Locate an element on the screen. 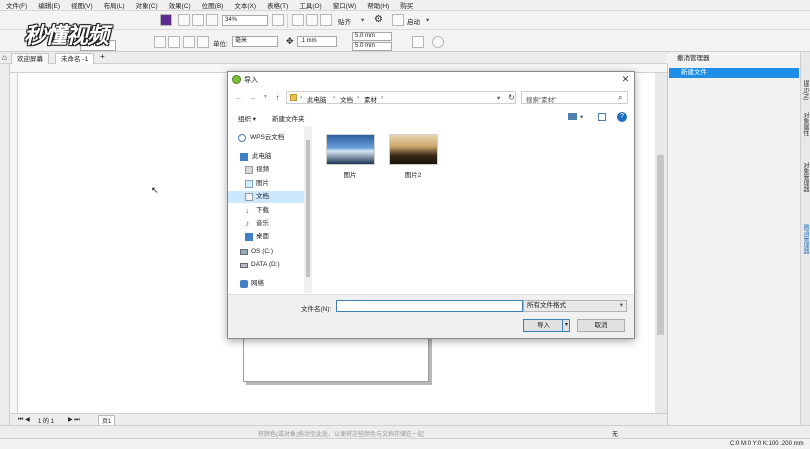 Image resolution: width=810 pixels, height=449 pixels. portrait-icon is located at coordinates (160, 42).